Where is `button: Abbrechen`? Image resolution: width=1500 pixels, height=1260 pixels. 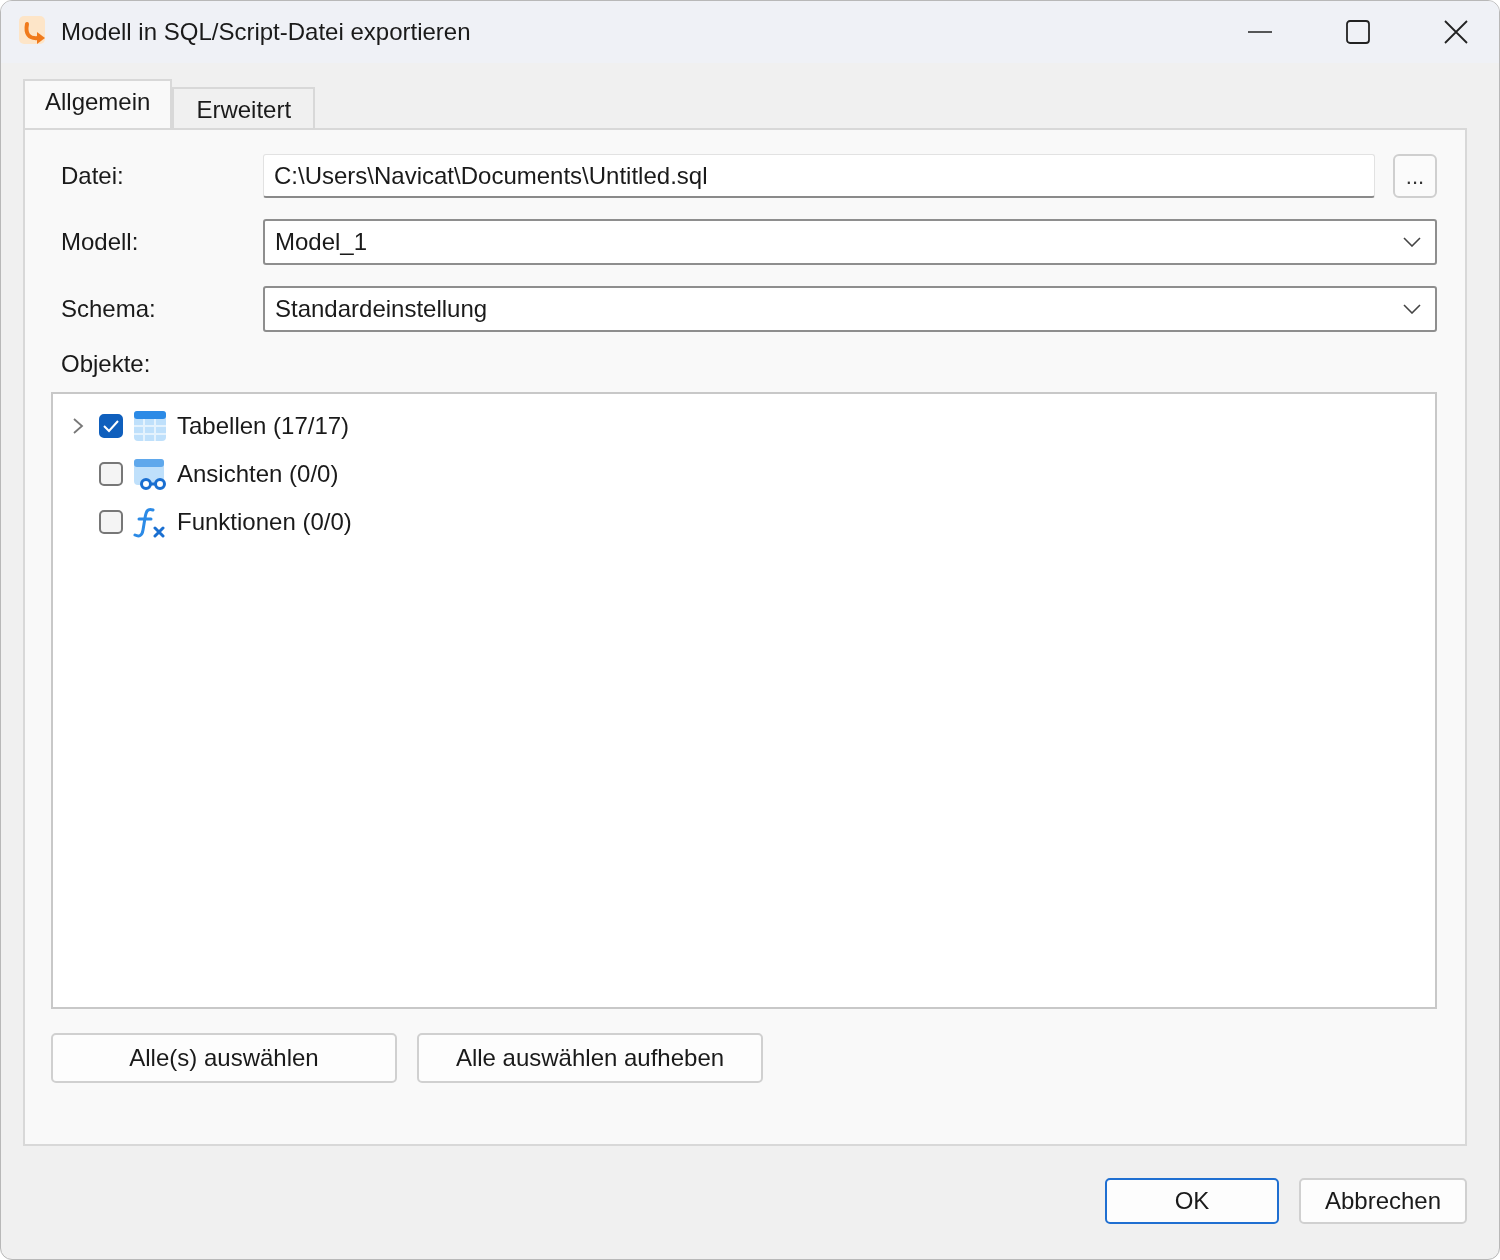
button: Abbrechen is located at coordinates (1383, 1201).